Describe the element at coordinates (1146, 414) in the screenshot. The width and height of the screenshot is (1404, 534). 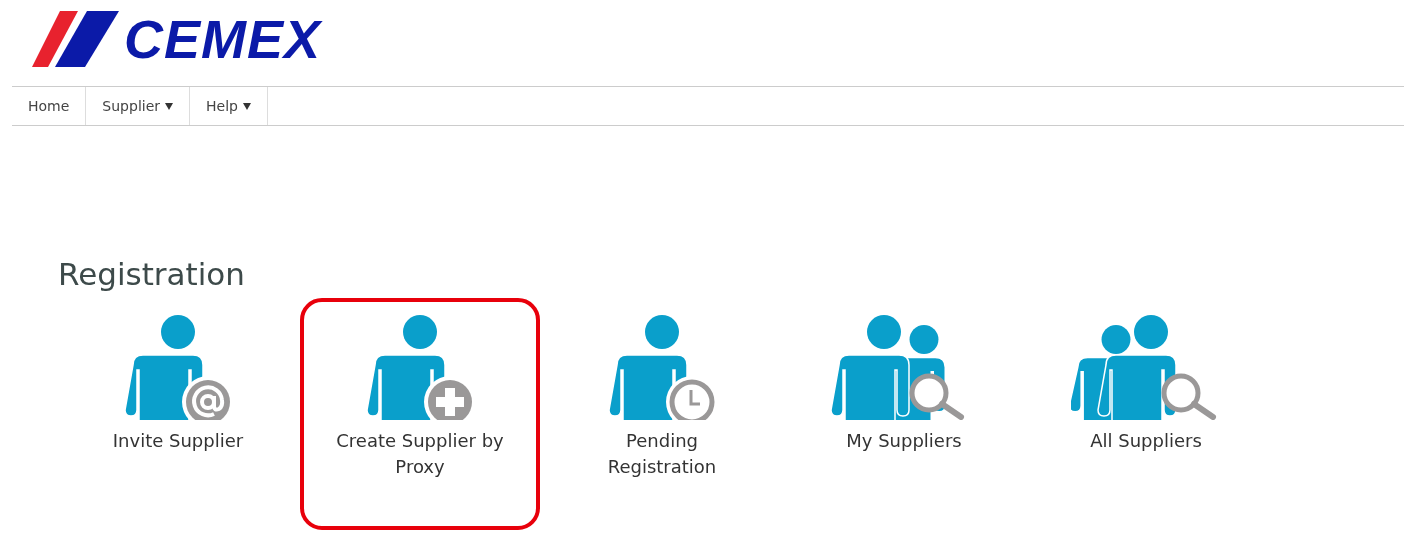
I see `tile: All Suppliers` at that location.